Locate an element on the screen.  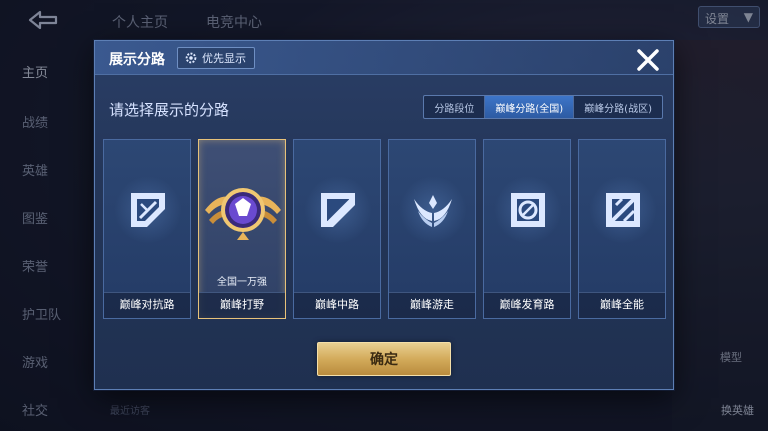
confirm-button: 确定 is located at coordinates (384, 359).